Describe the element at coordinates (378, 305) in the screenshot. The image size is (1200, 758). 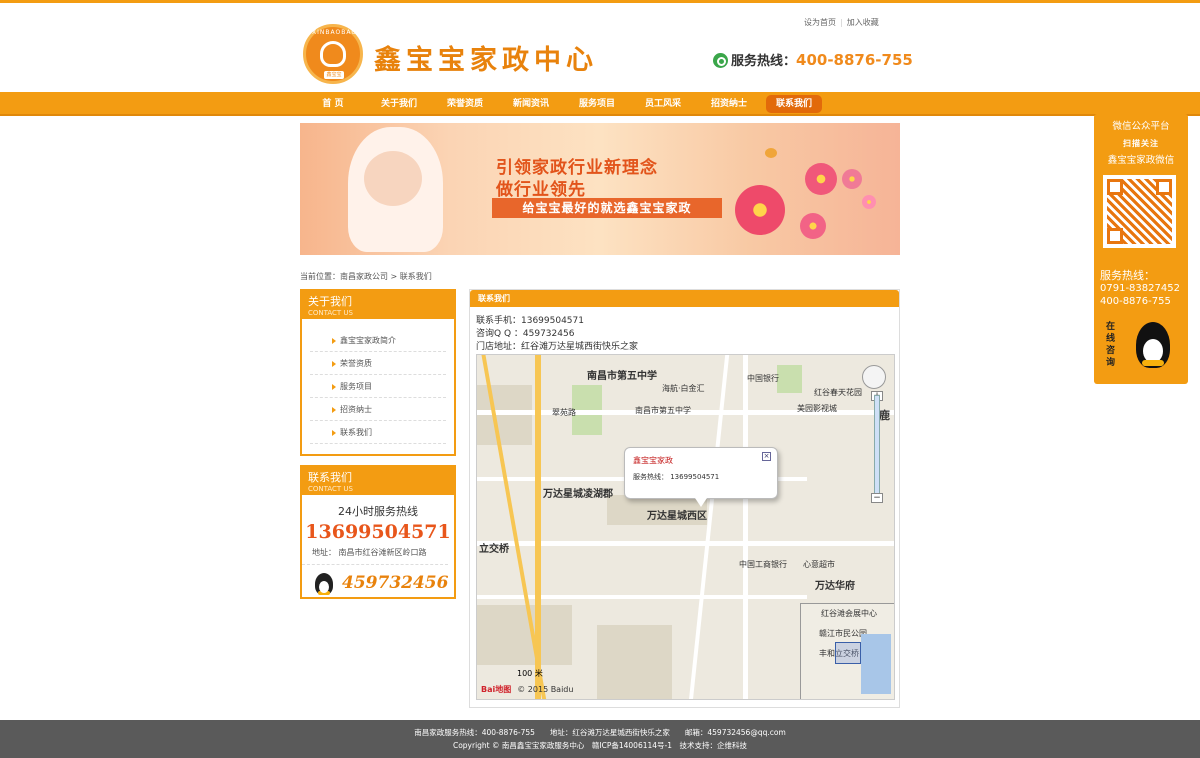
I see `about-box-header: 关于我们 CONTACT US` at that location.